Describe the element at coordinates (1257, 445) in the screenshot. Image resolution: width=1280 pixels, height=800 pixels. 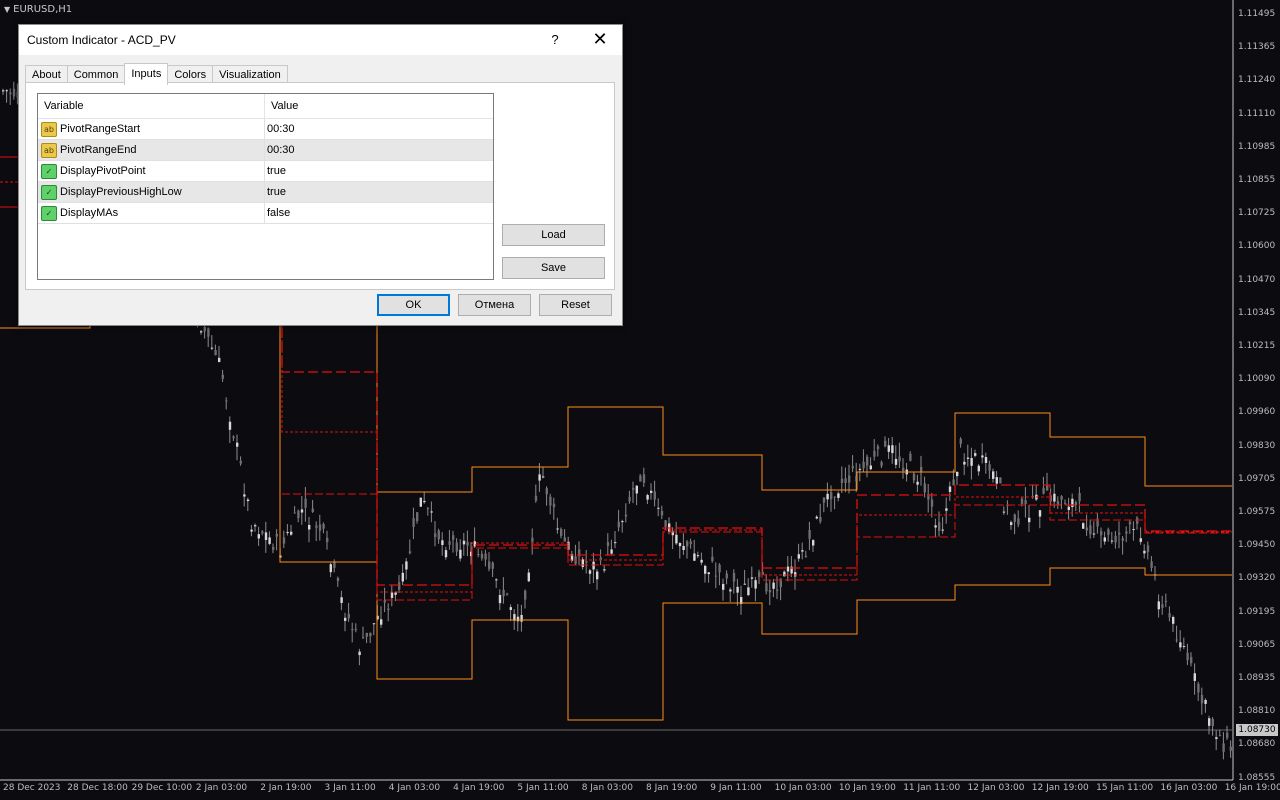
I see `price-tick-label: 1.09830` at that location.